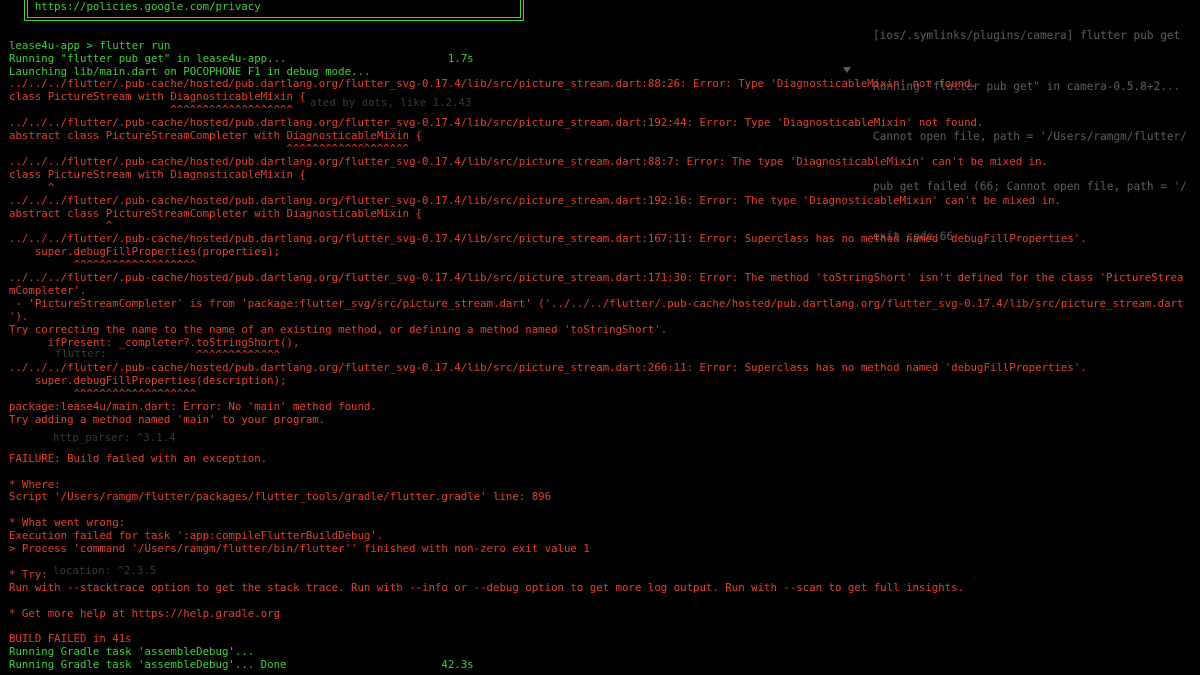 The height and width of the screenshot is (675, 1200). What do you see at coordinates (32, 187) in the screenshot?
I see `error-caret-line: ^` at bounding box center [32, 187].